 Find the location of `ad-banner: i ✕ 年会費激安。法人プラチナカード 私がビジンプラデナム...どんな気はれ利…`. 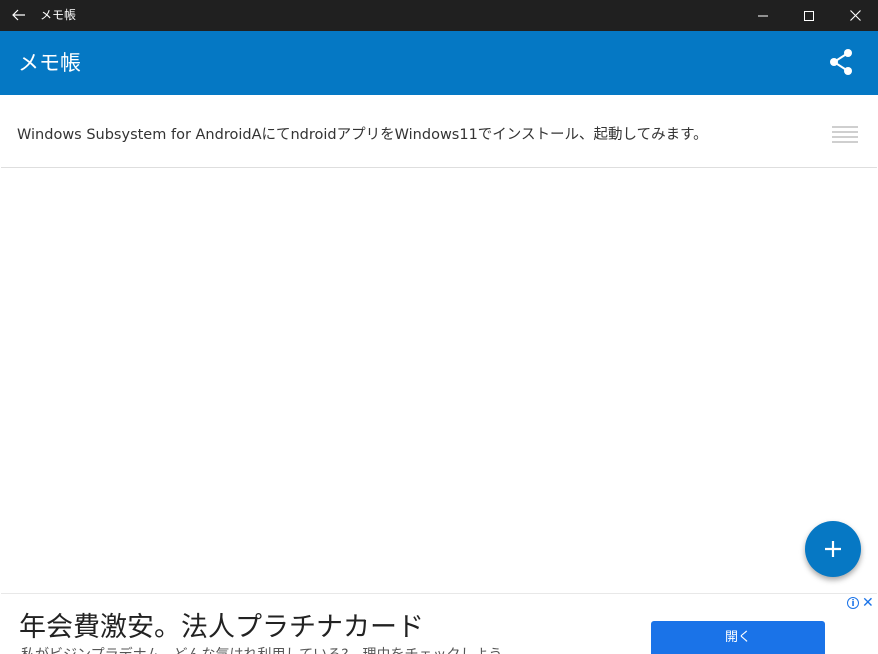

ad-banner: i ✕ 年会費激安。法人プラチナカード 私がビジンプラデナム...どんな気はれ利… is located at coordinates (439, 623).